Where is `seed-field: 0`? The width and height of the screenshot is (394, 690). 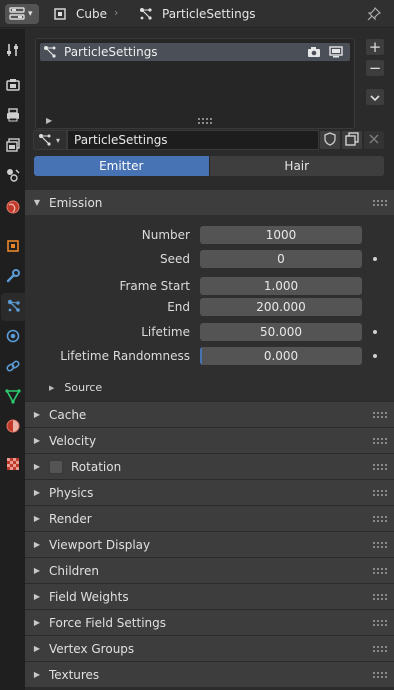 seed-field: 0 is located at coordinates (281, 259).